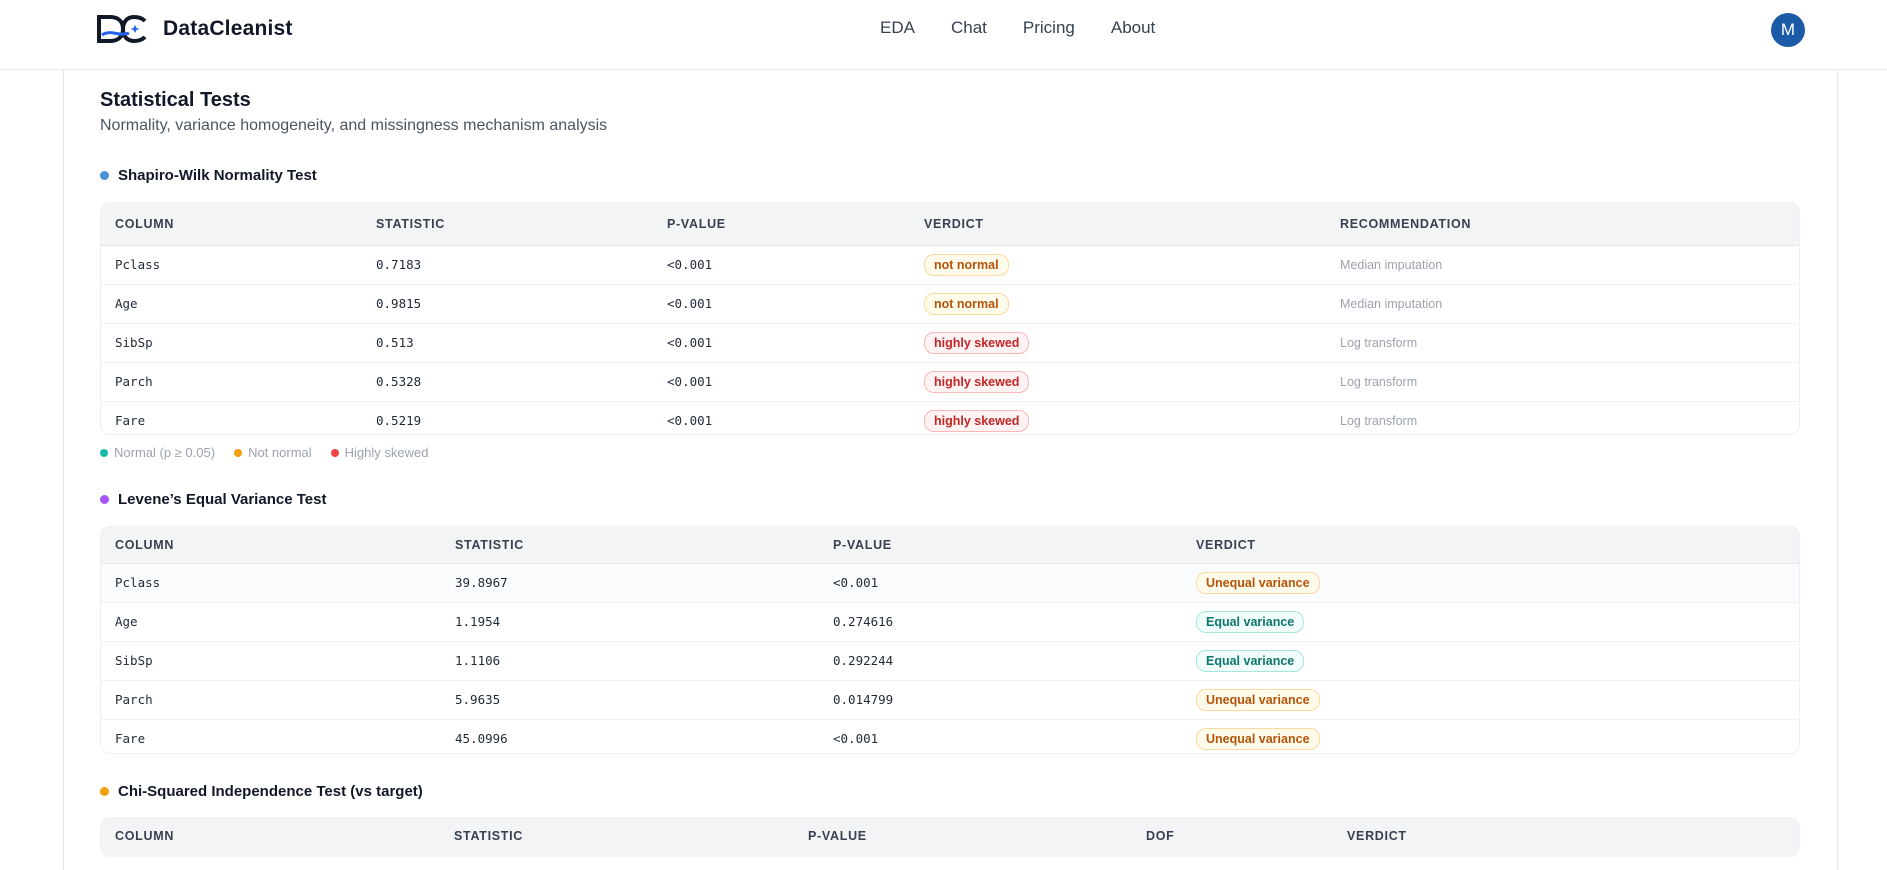 The height and width of the screenshot is (870, 1887). What do you see at coordinates (1406, 224) in the screenshot?
I see `shapiro-th-recommendation: RECOMMENDATION` at bounding box center [1406, 224].